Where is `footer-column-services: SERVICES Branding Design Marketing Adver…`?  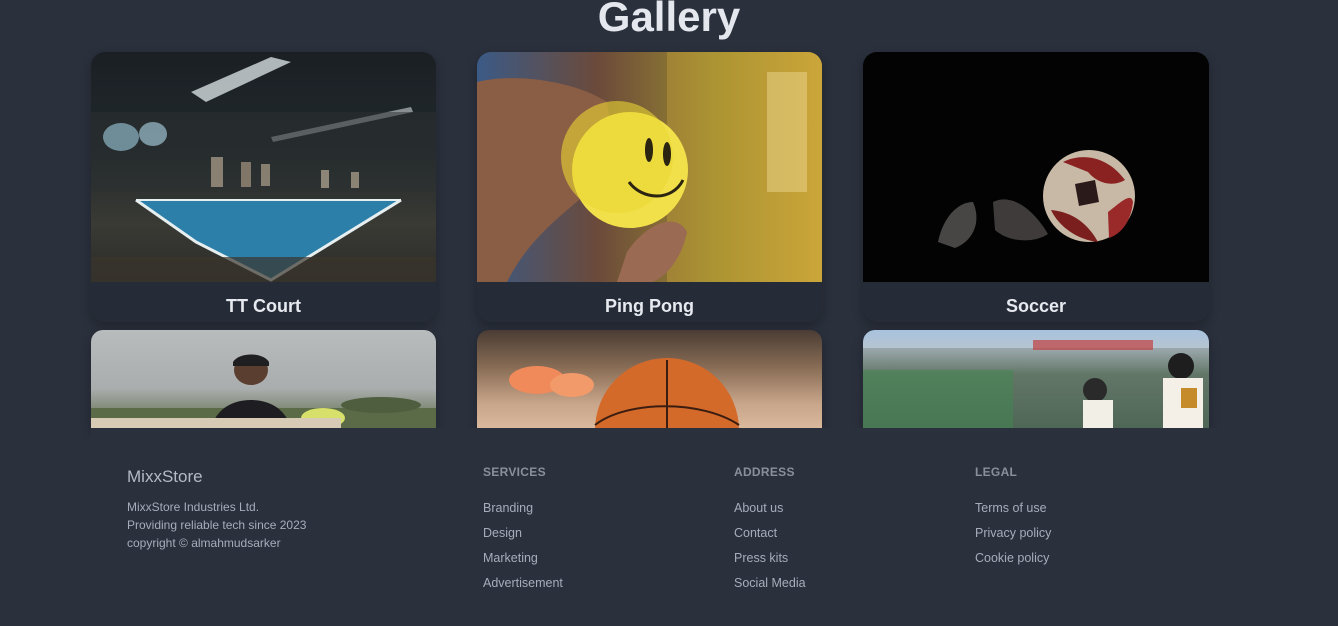
footer-column-services: SERVICES Branding Design Marketing Adver… is located at coordinates (523, 530).